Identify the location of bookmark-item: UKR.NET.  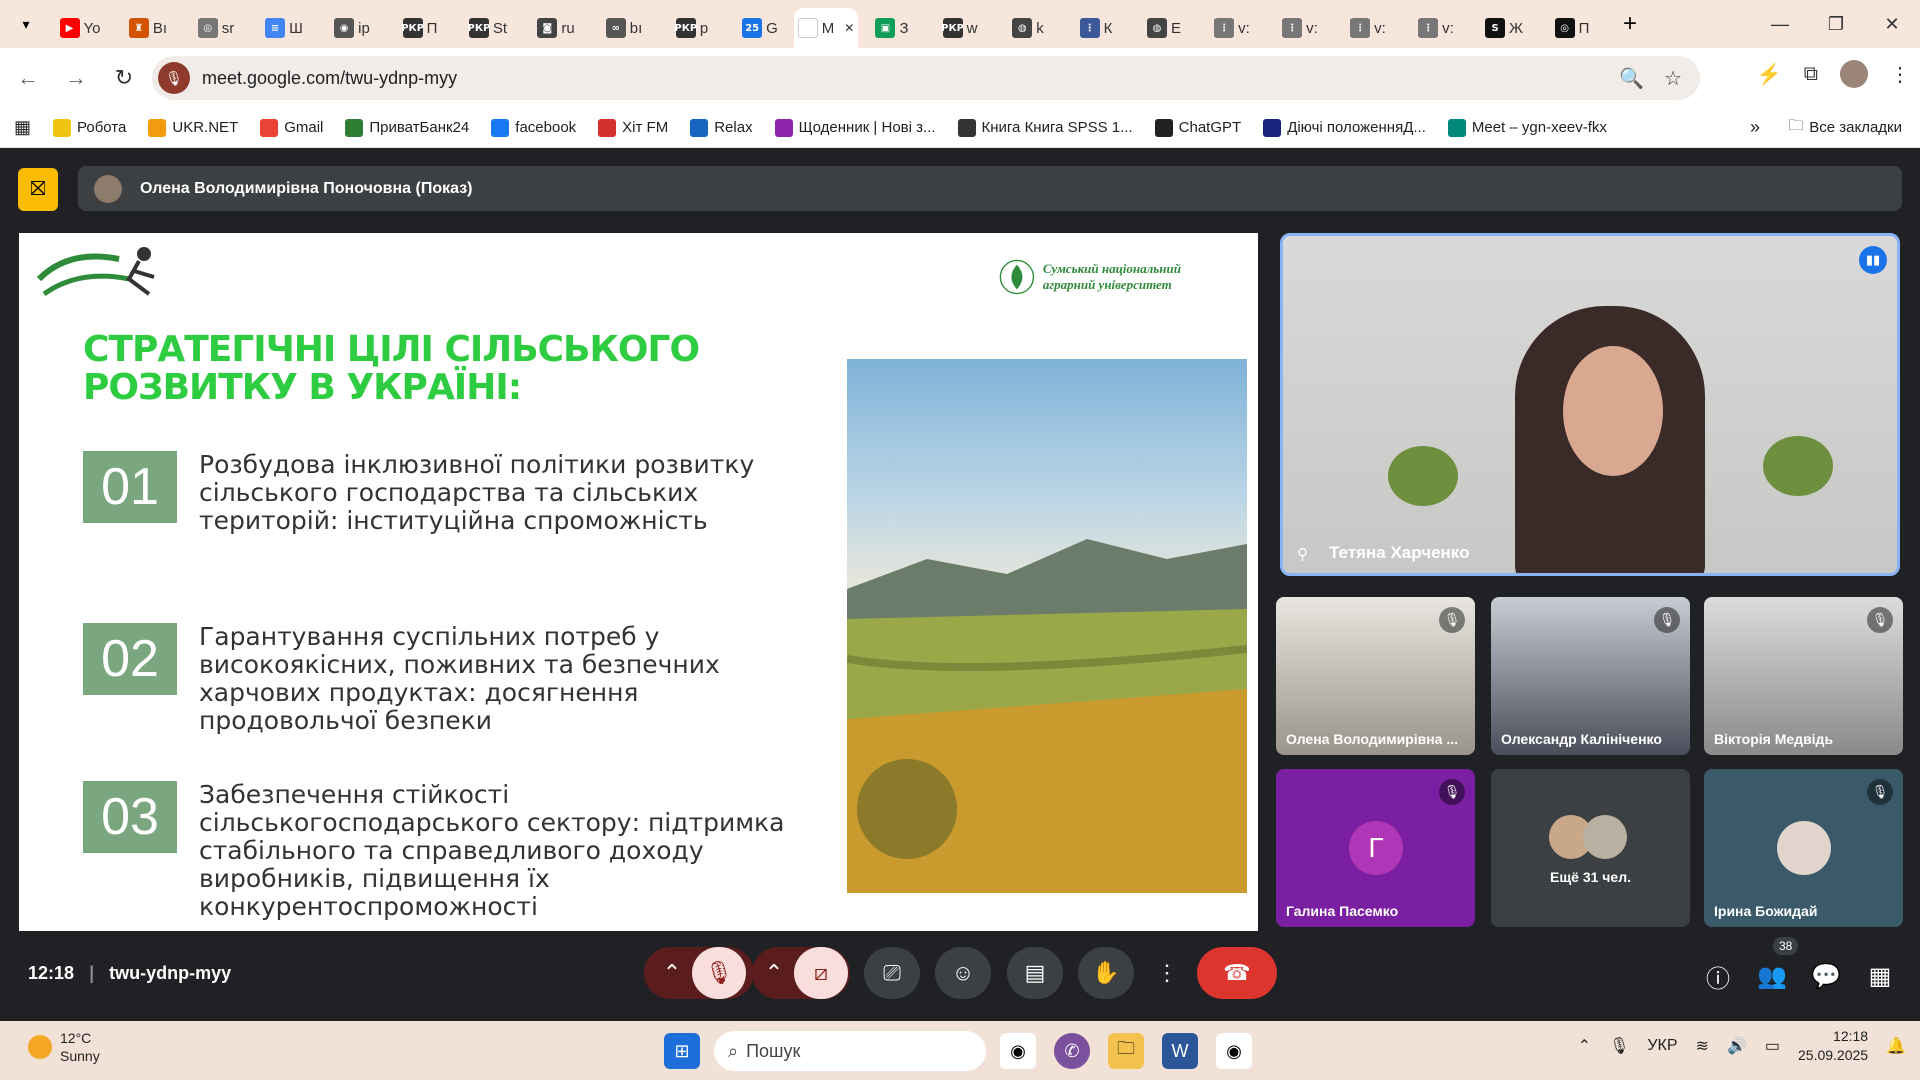
(193, 127).